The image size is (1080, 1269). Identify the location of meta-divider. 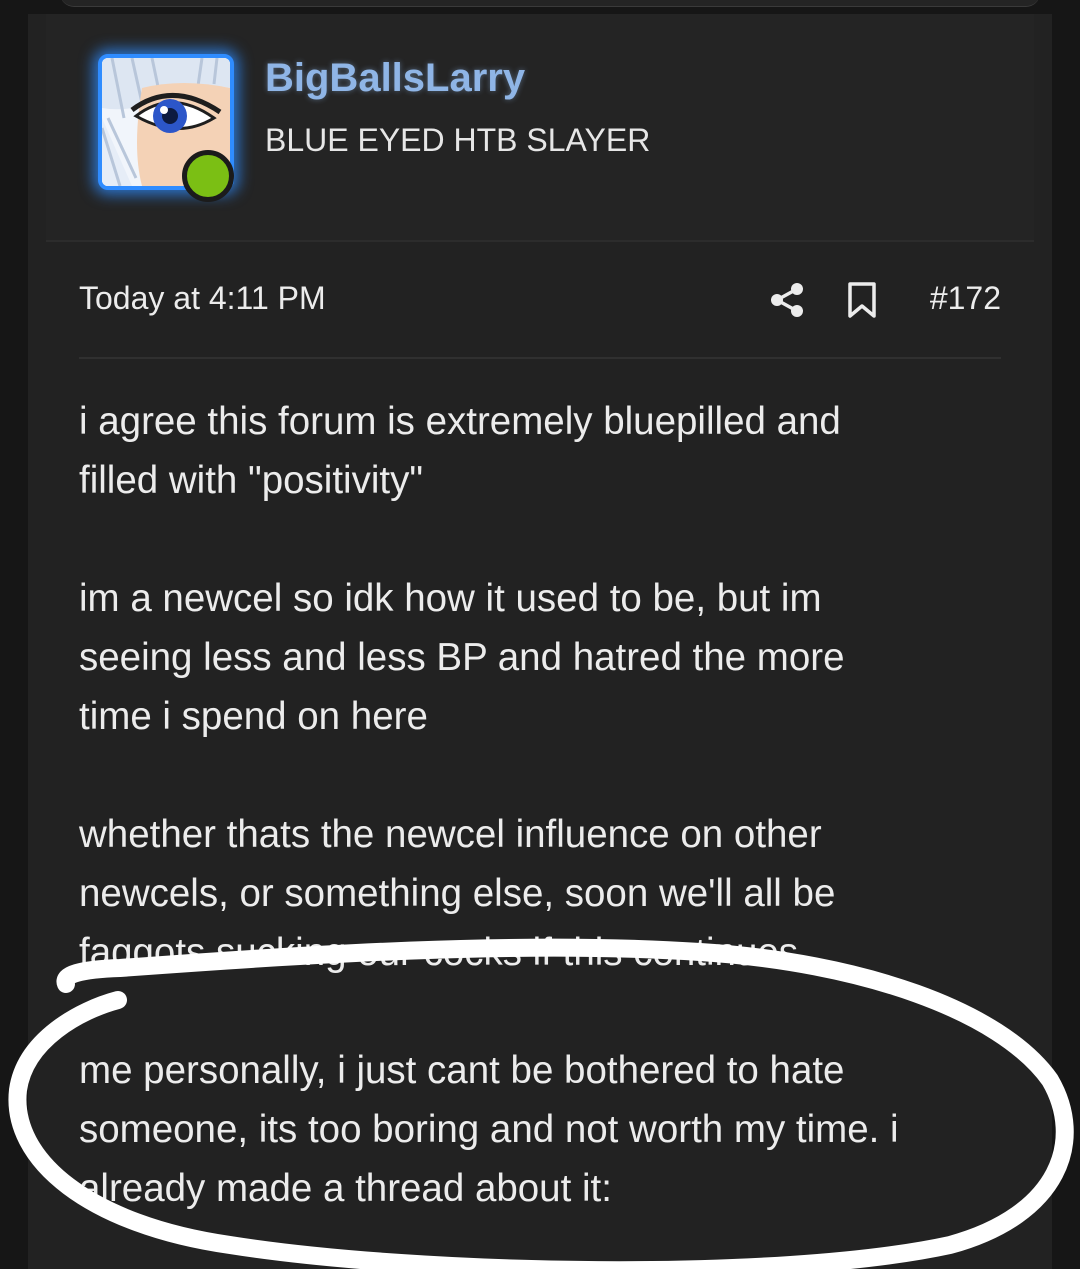
(540, 358).